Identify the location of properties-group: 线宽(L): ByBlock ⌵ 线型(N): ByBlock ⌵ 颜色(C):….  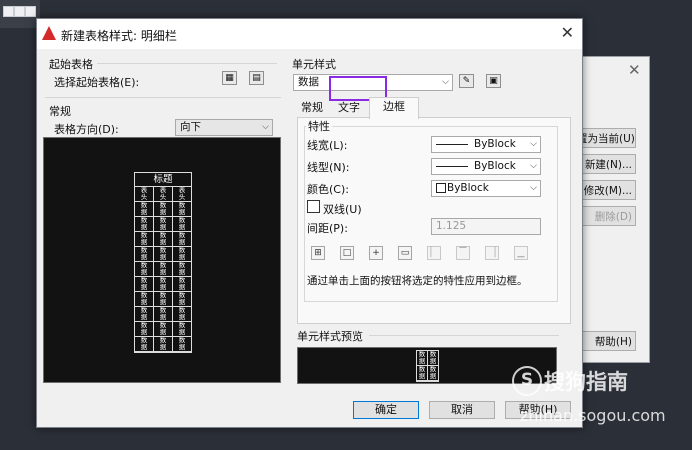
(431, 214).